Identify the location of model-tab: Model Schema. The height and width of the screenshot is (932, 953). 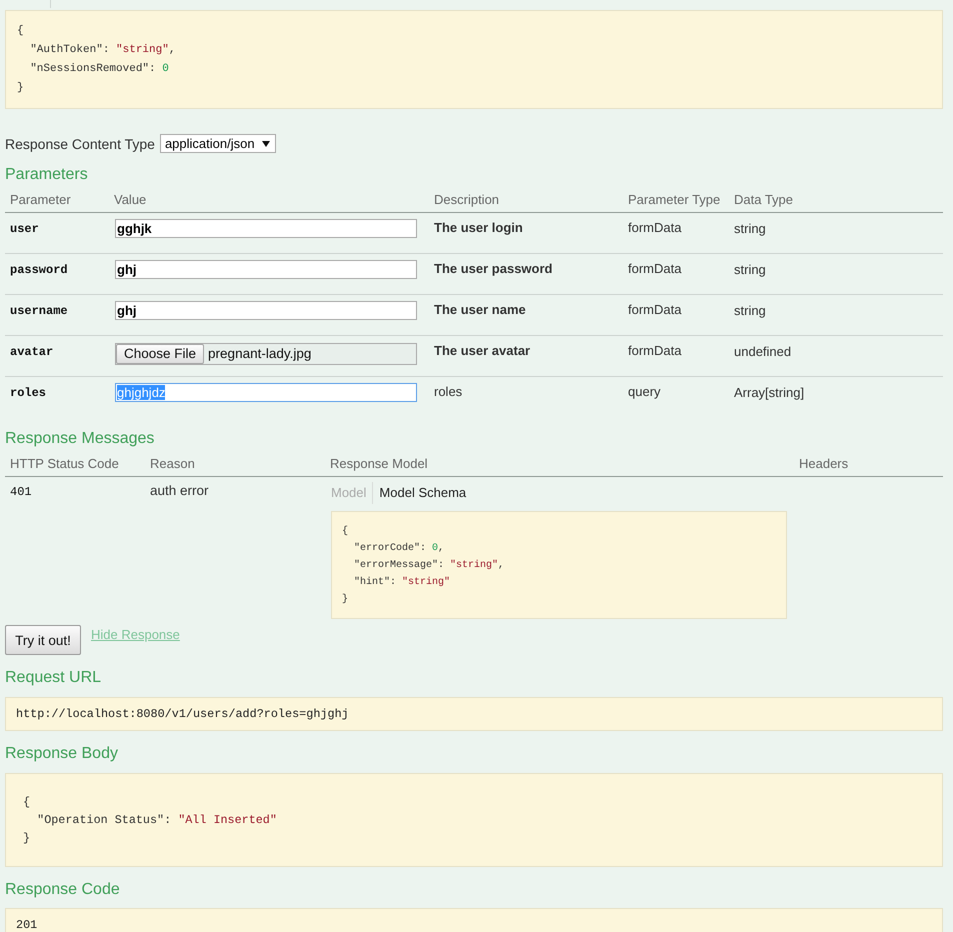
(422, 493).